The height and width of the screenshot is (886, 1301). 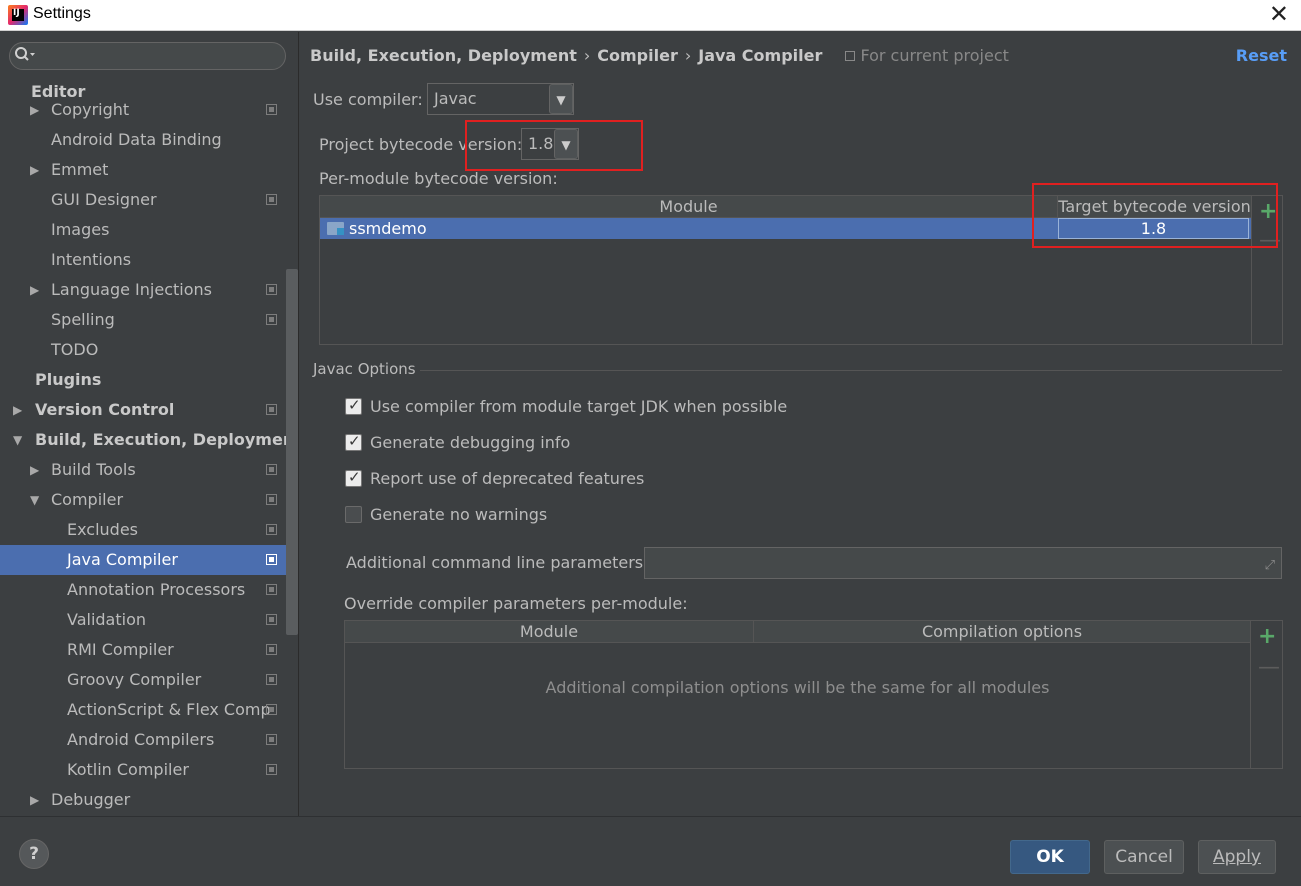 What do you see at coordinates (149, 470) in the screenshot?
I see `sidebar-item-build-tools: ▶ Build Tools` at bounding box center [149, 470].